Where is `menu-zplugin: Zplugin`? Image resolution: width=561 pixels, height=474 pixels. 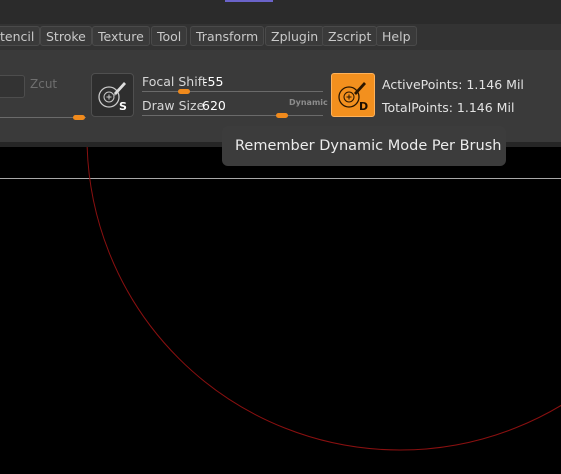
menu-zplugin: Zplugin is located at coordinates (295, 36).